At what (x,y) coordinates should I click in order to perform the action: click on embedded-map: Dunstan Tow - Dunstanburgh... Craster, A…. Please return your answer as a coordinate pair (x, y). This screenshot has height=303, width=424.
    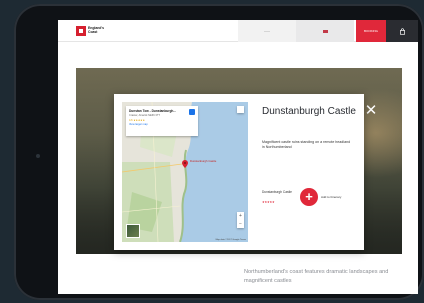
    Looking at the image, I should click on (185, 172).